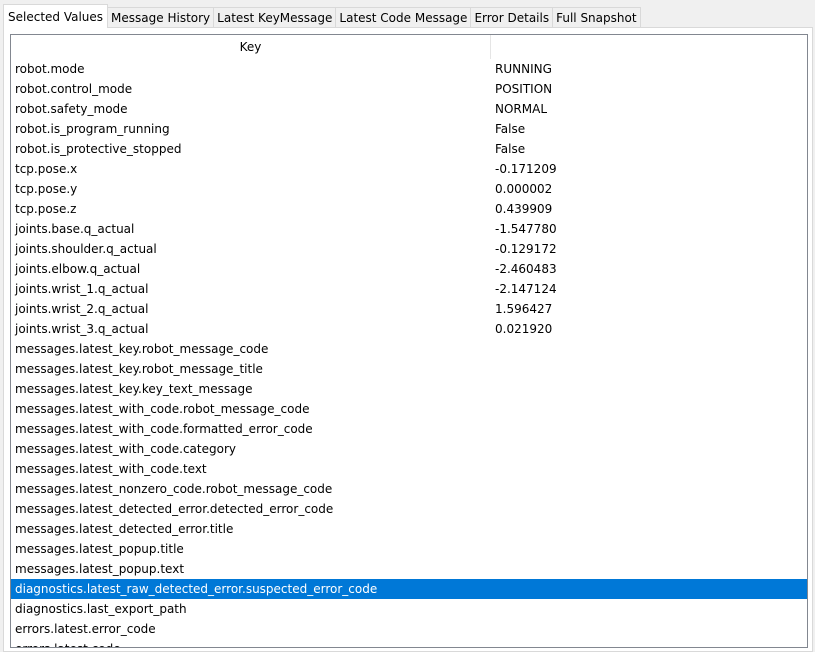 This screenshot has width=815, height=652. Describe the element at coordinates (409, 129) in the screenshot. I see `table-row: robot.is_program_running False` at that location.